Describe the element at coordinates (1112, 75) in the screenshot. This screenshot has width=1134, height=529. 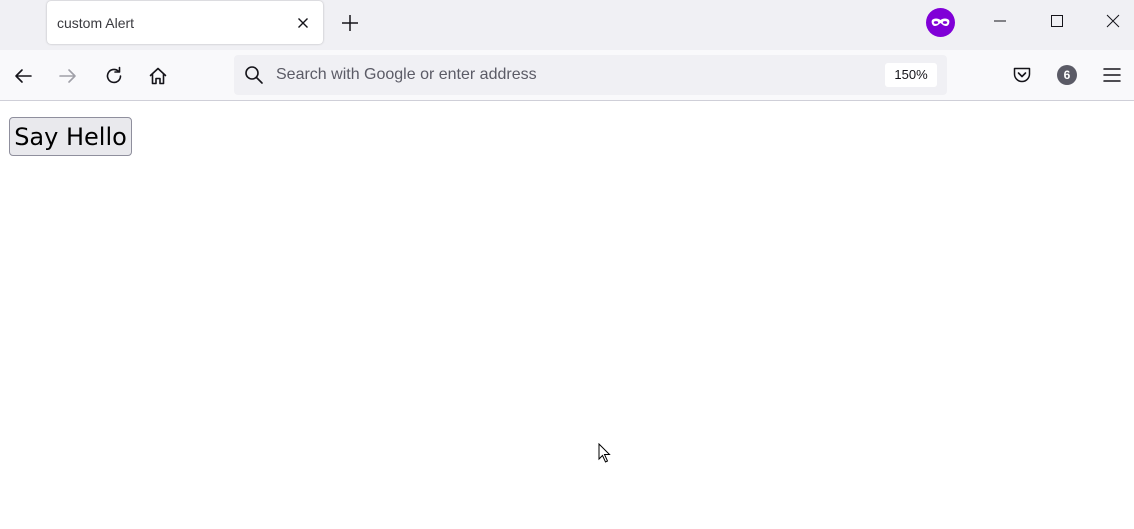
I see `menu-icon` at that location.